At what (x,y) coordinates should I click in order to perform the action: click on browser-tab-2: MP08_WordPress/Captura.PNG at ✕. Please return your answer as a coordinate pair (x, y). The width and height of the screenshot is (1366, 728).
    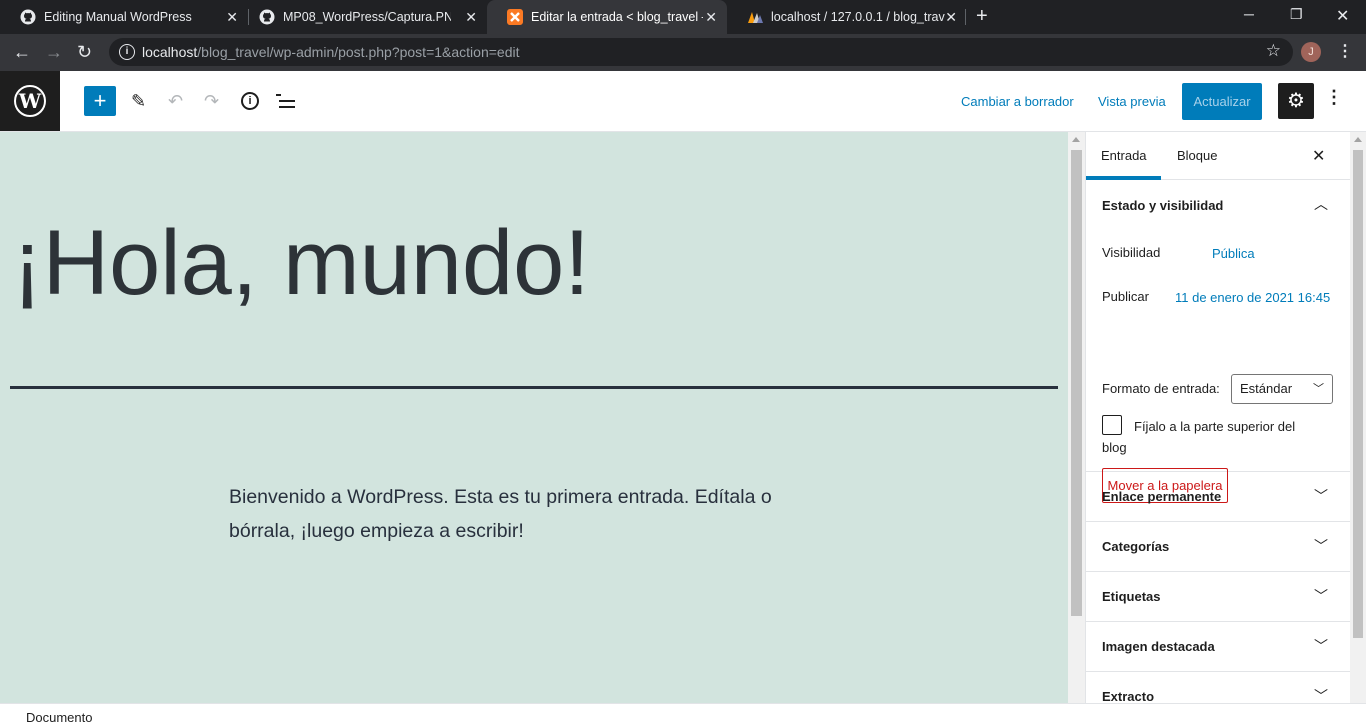
    Looking at the image, I should click on (363, 17).